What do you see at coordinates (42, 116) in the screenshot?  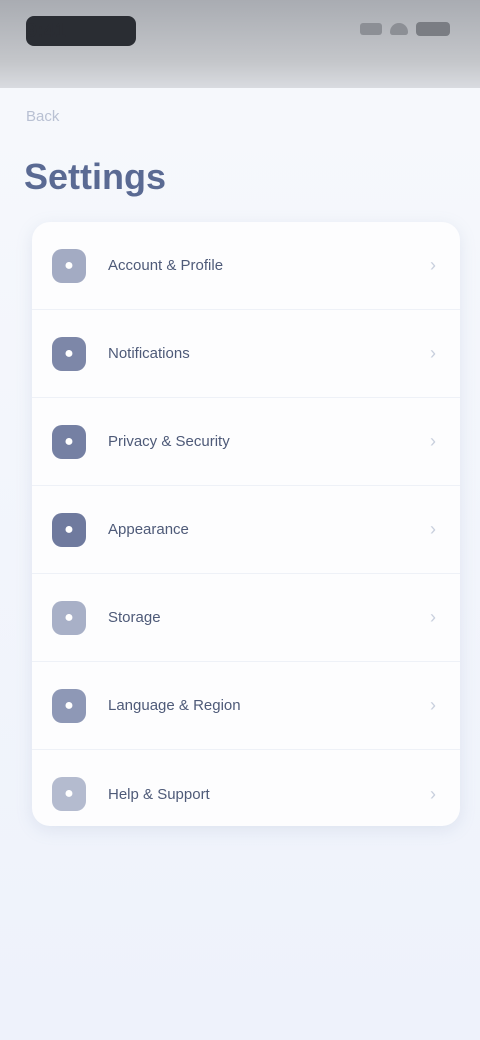 I see `back-button: Back` at bounding box center [42, 116].